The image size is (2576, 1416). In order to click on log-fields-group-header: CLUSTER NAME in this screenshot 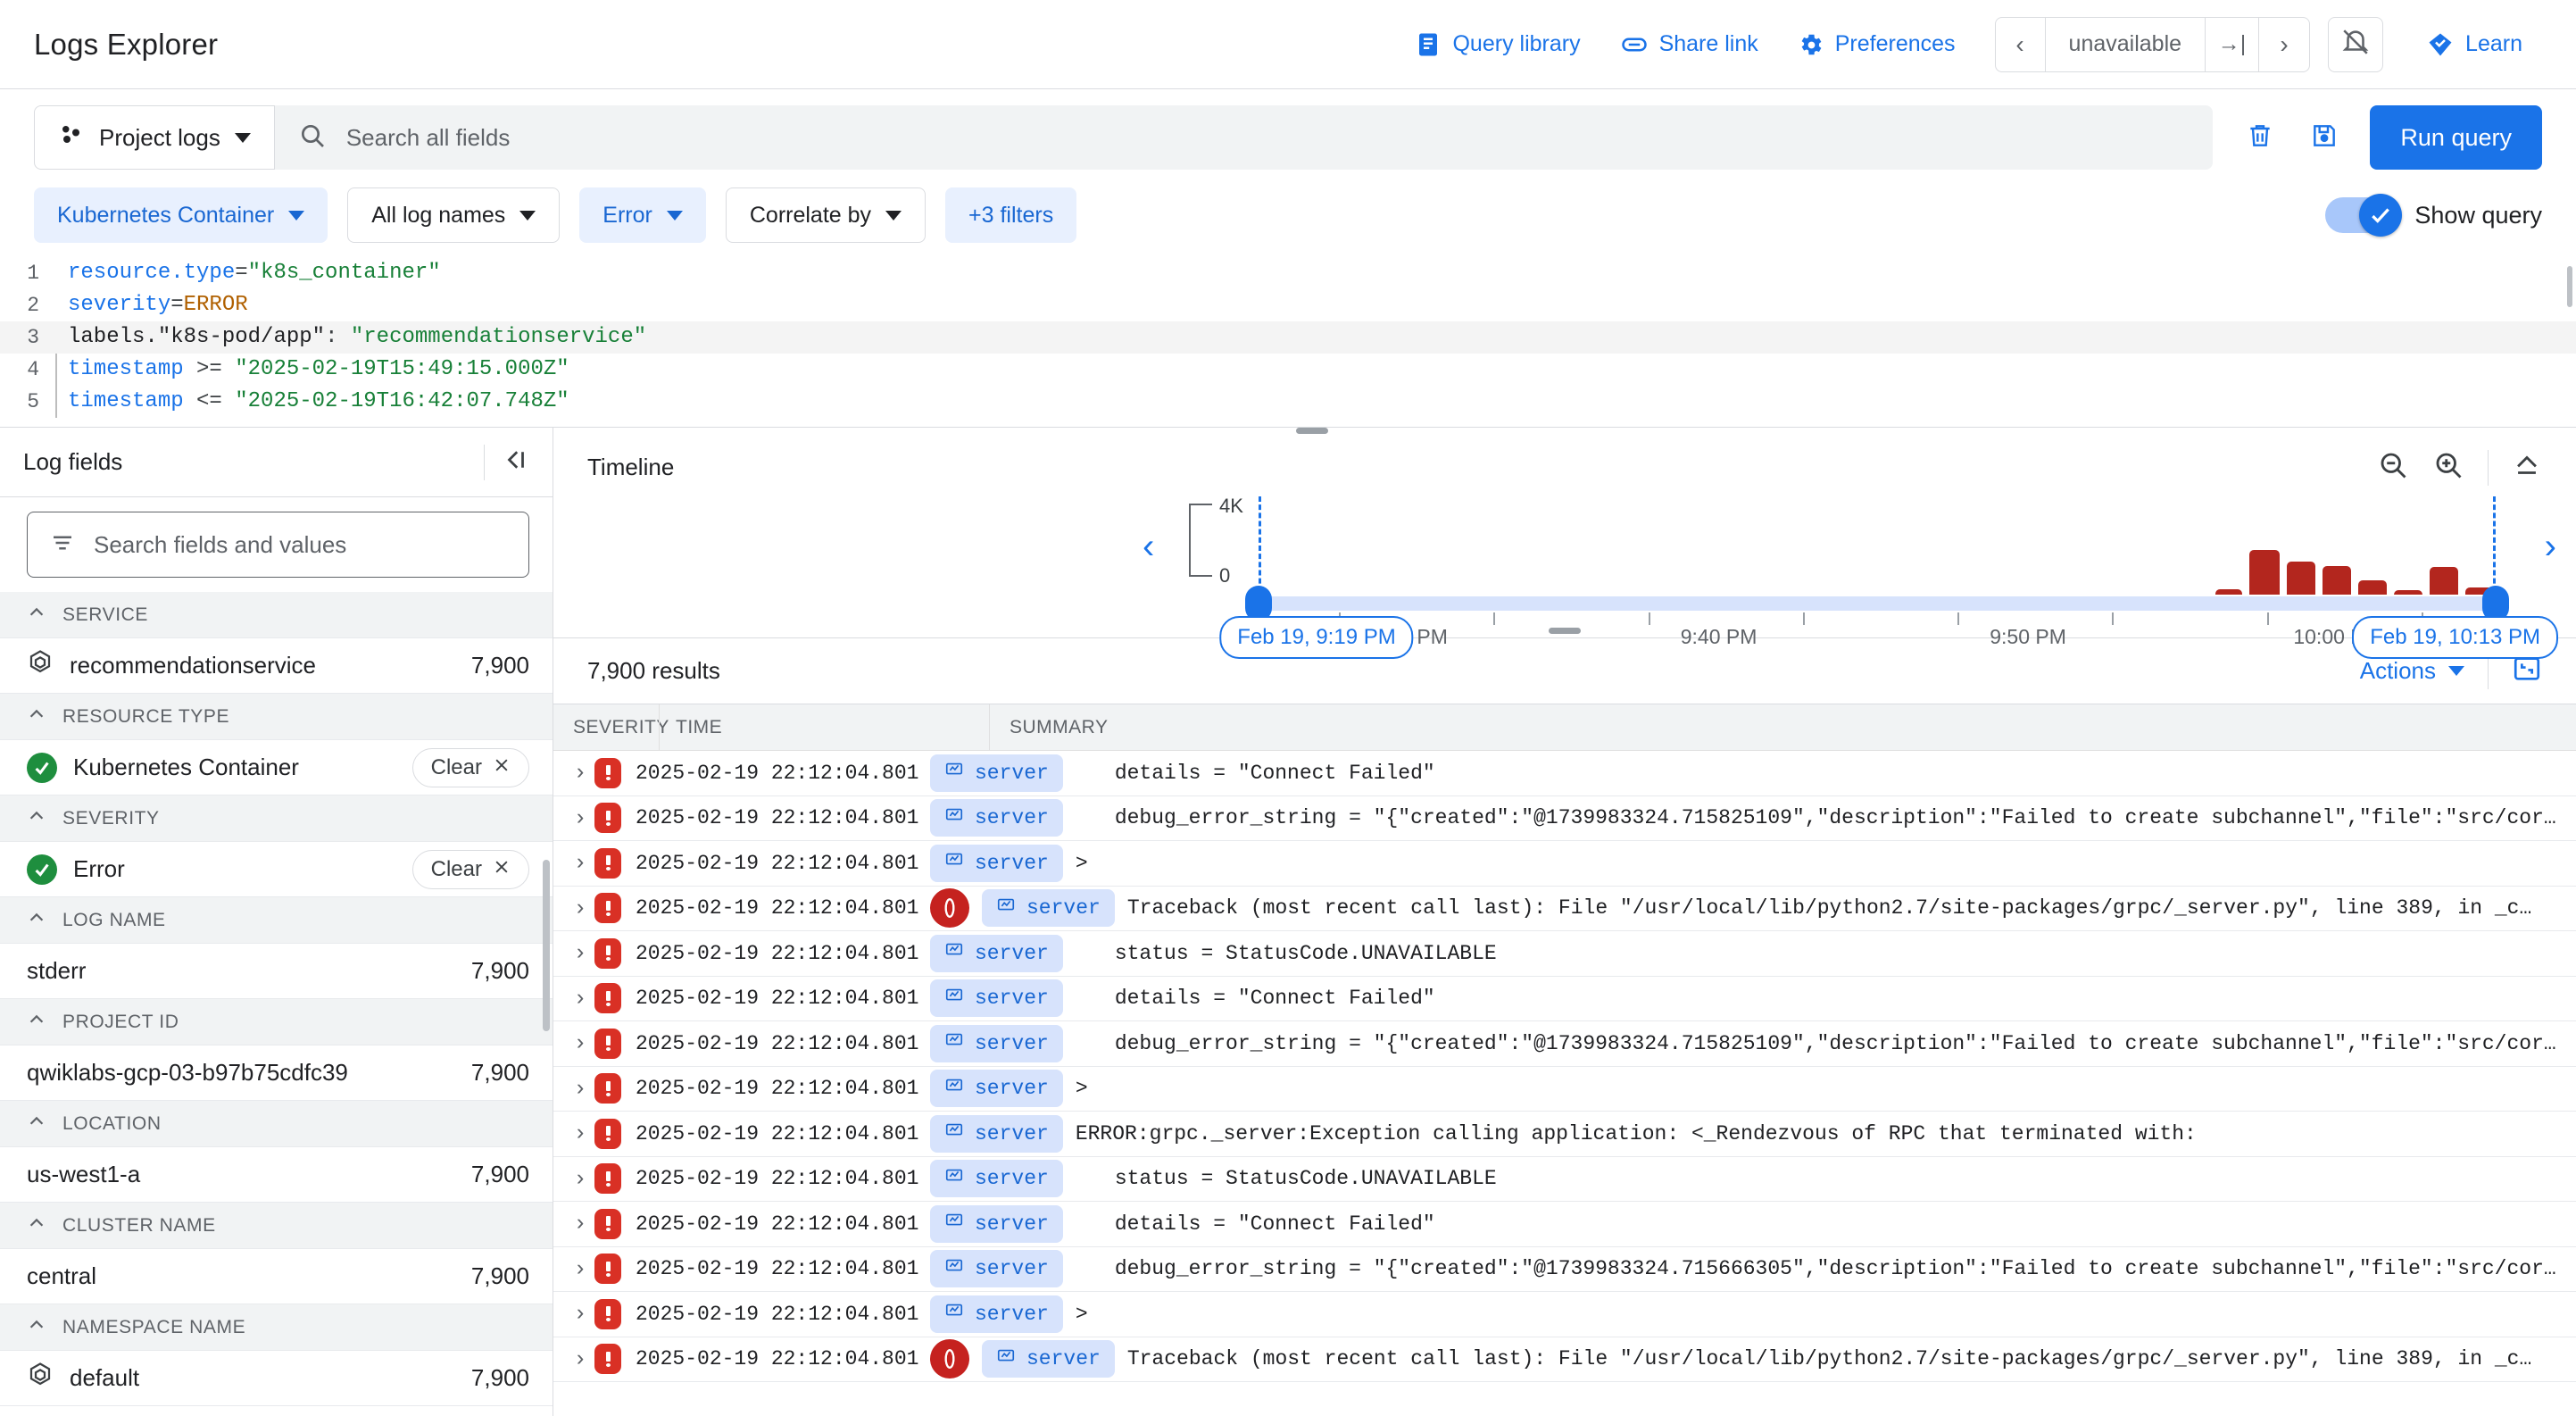, I will do `click(276, 1226)`.